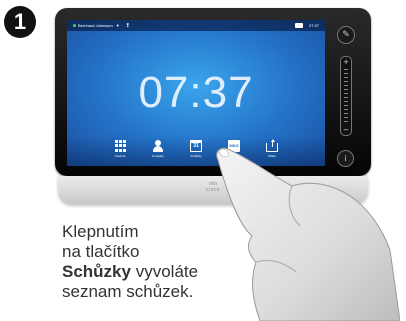 The height and width of the screenshot is (321, 406). Describe the element at coordinates (101, 251) in the screenshot. I see `caption-line-2: na tlačítko` at that location.